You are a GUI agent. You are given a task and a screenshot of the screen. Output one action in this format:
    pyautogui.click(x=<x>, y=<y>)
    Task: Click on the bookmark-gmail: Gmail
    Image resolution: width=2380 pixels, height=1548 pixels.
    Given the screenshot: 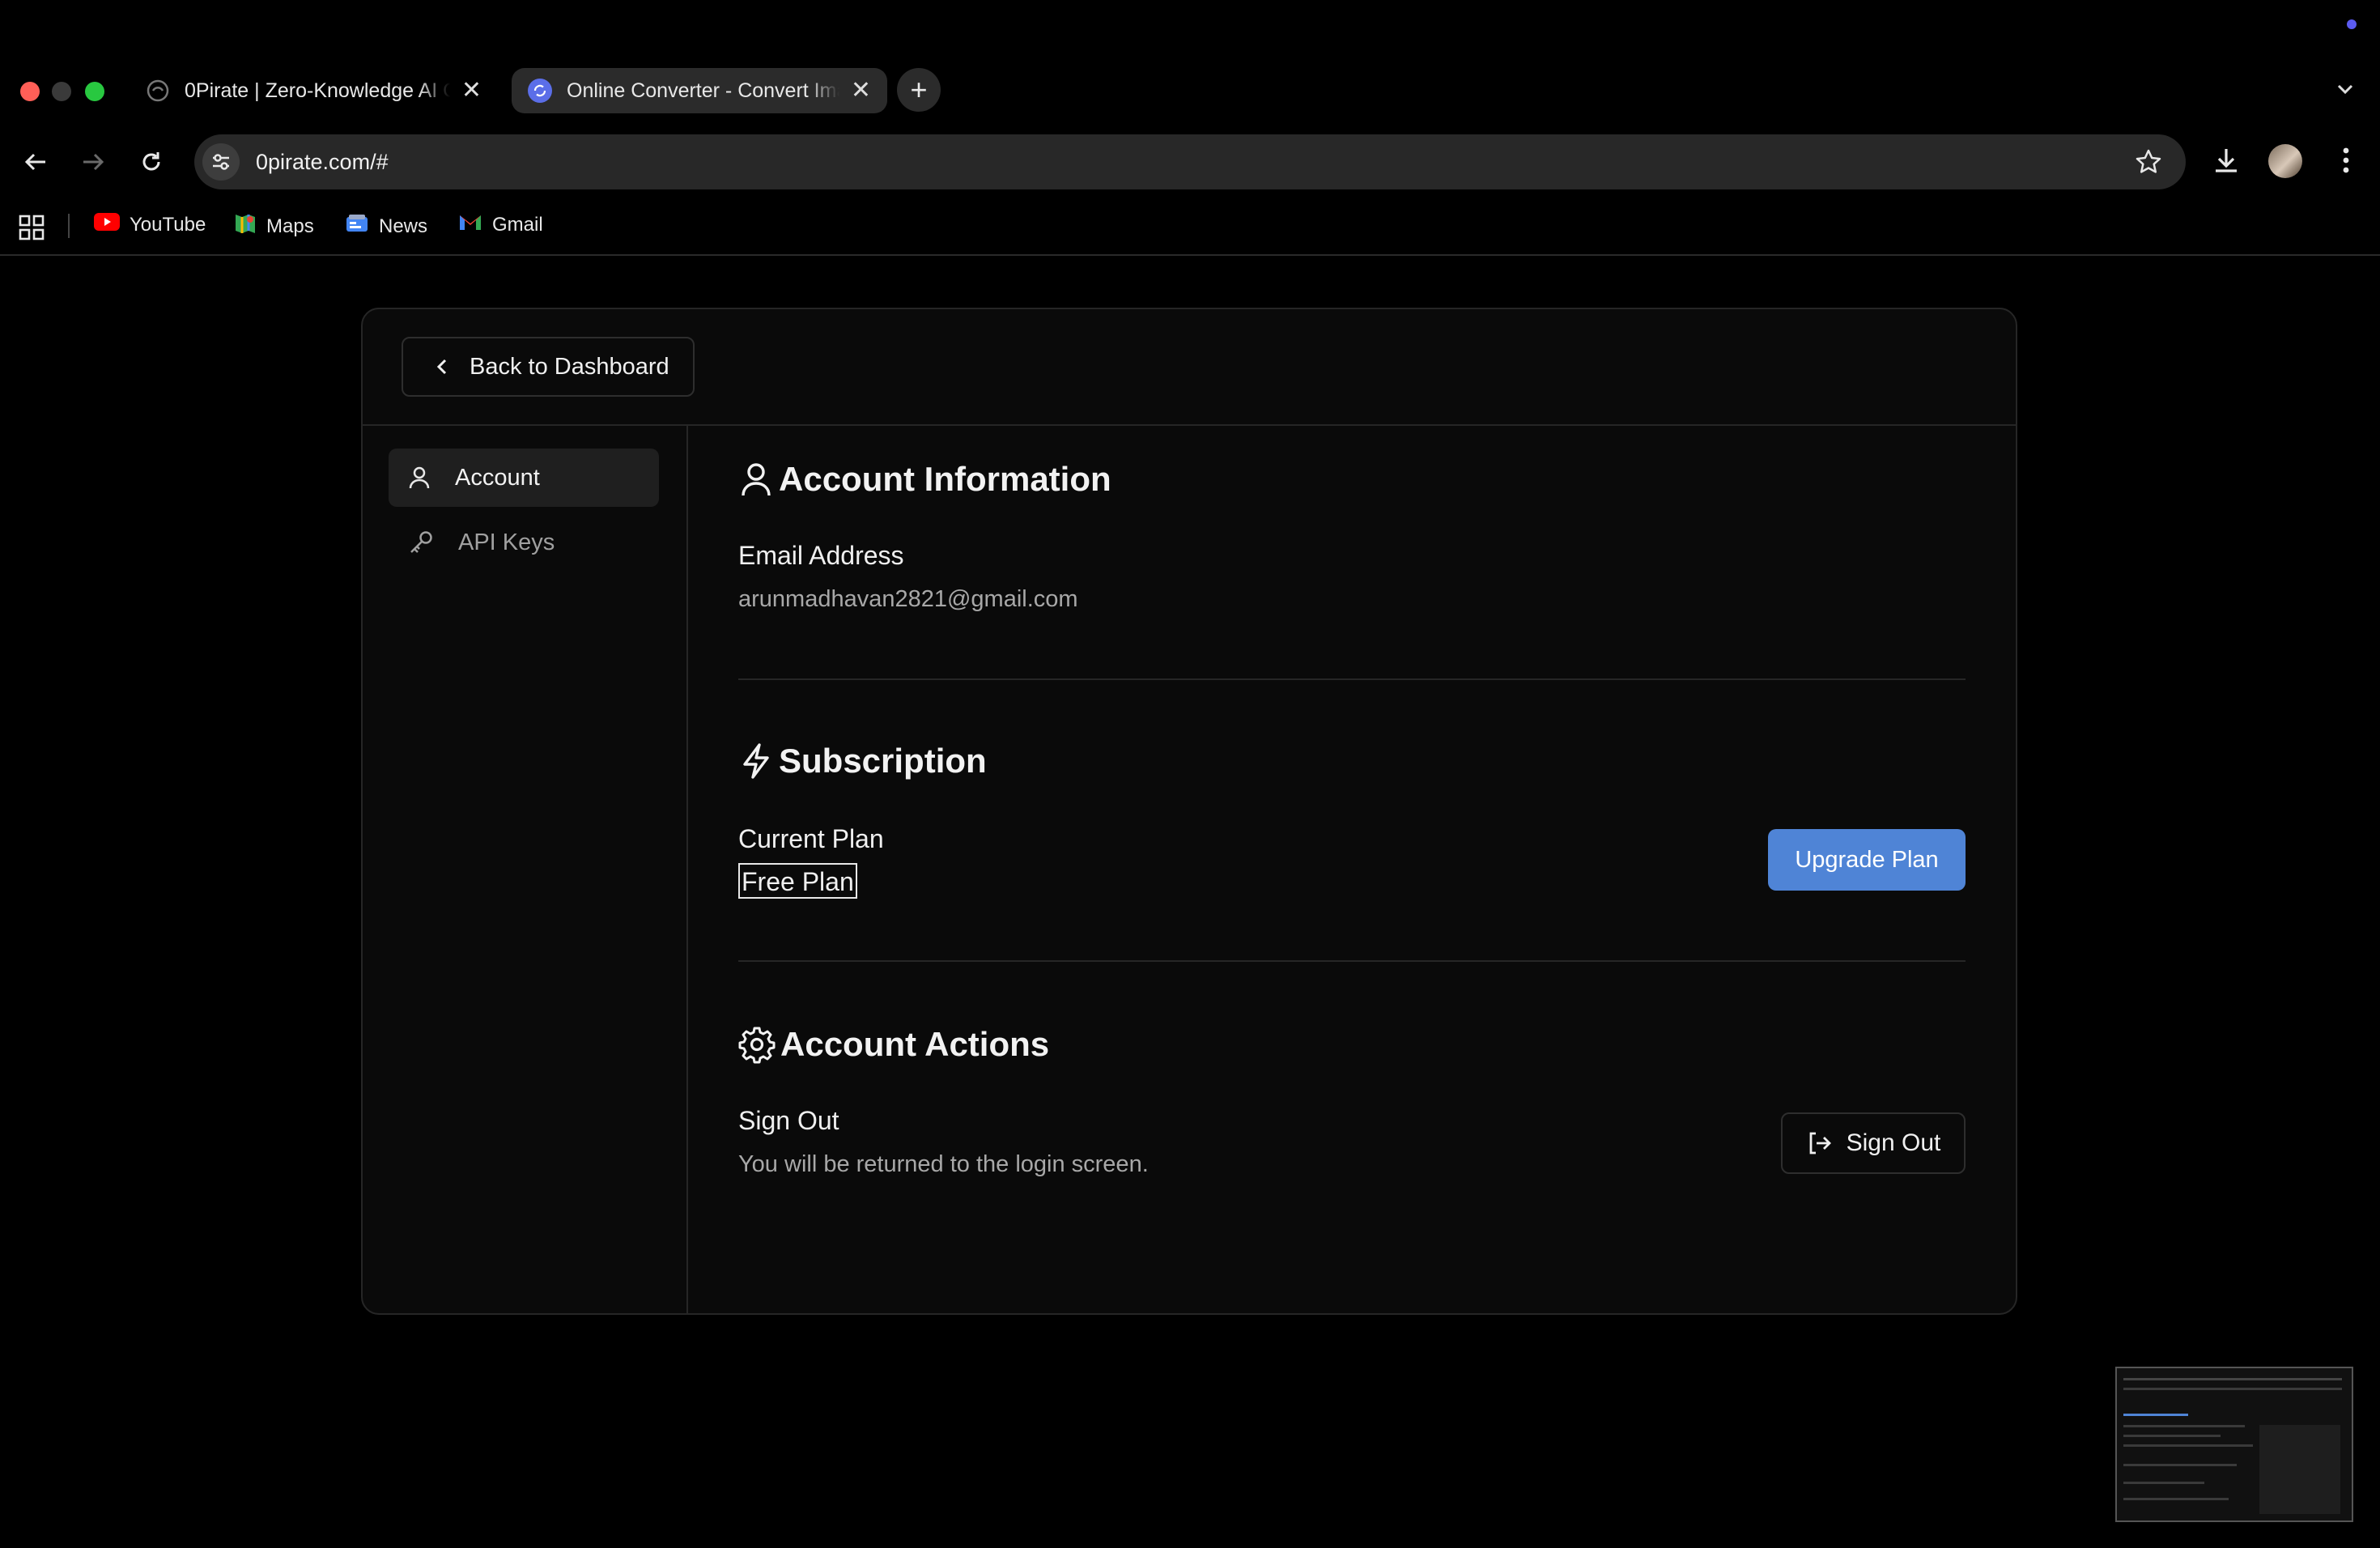 What is the action you would take?
    pyautogui.click(x=500, y=224)
    